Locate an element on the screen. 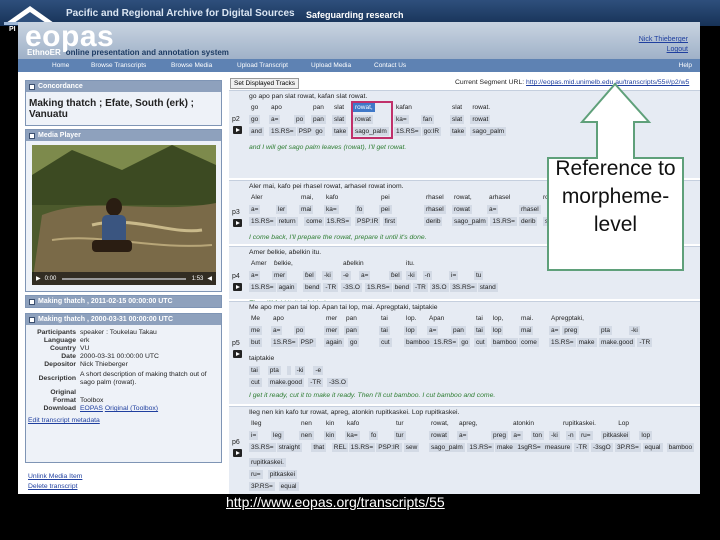 The height and width of the screenshot is (540, 720). word-cell: rhasel is located at coordinates (435, 197).